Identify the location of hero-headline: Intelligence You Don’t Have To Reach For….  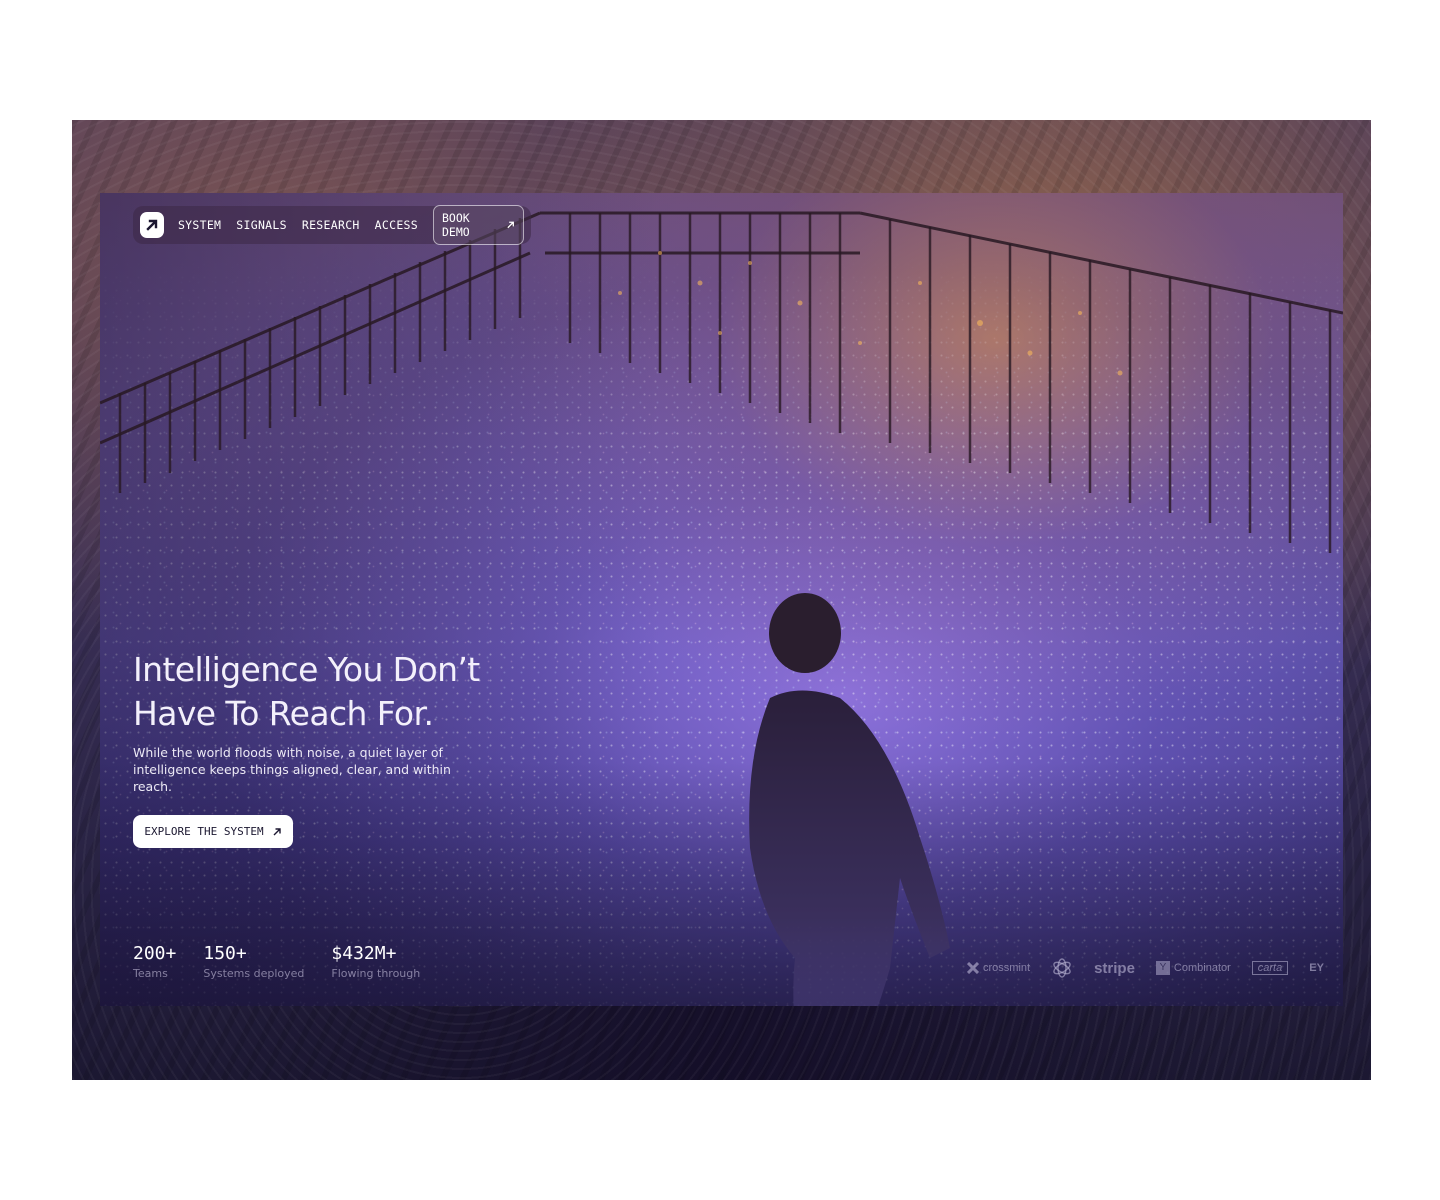
(343, 692).